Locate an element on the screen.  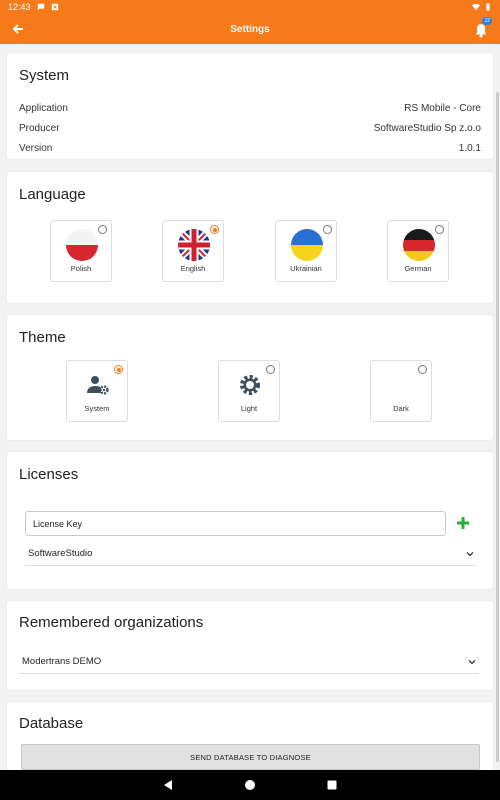
theme-title: Theme is located at coordinates (42, 337).